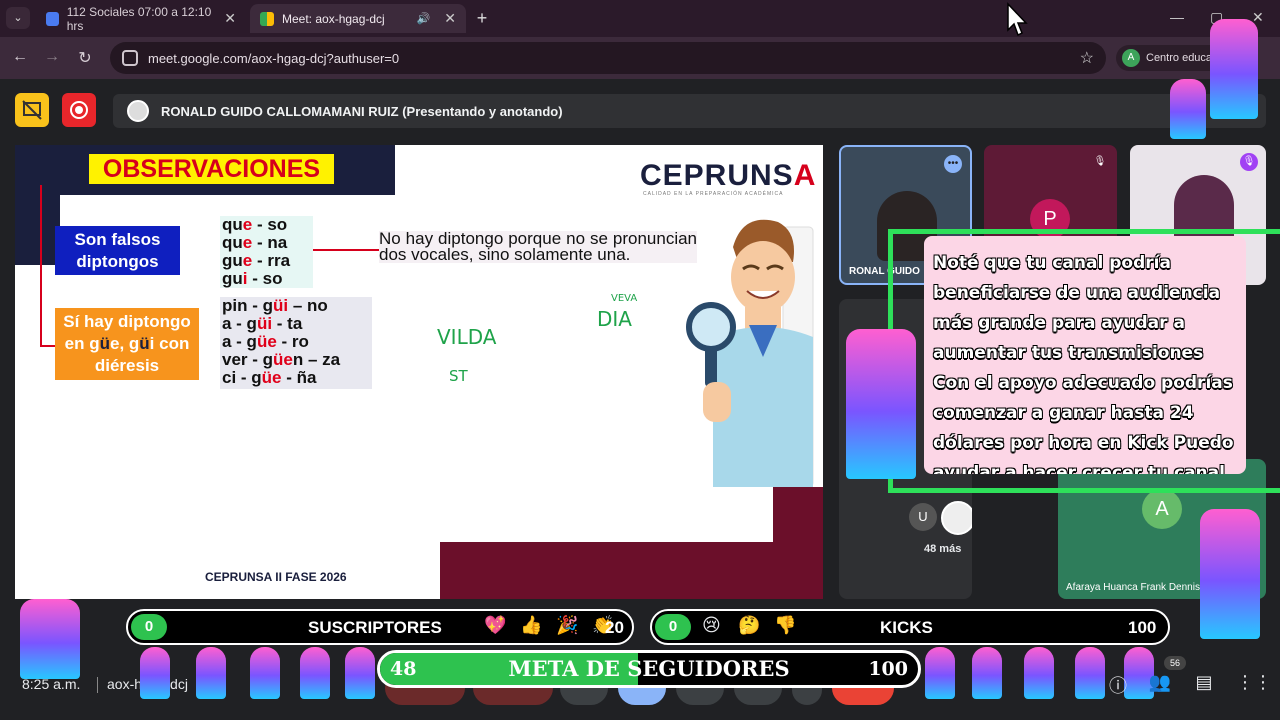 The image size is (1280, 720). I want to click on activities-icon: ⋮⋮, so click(1254, 682).